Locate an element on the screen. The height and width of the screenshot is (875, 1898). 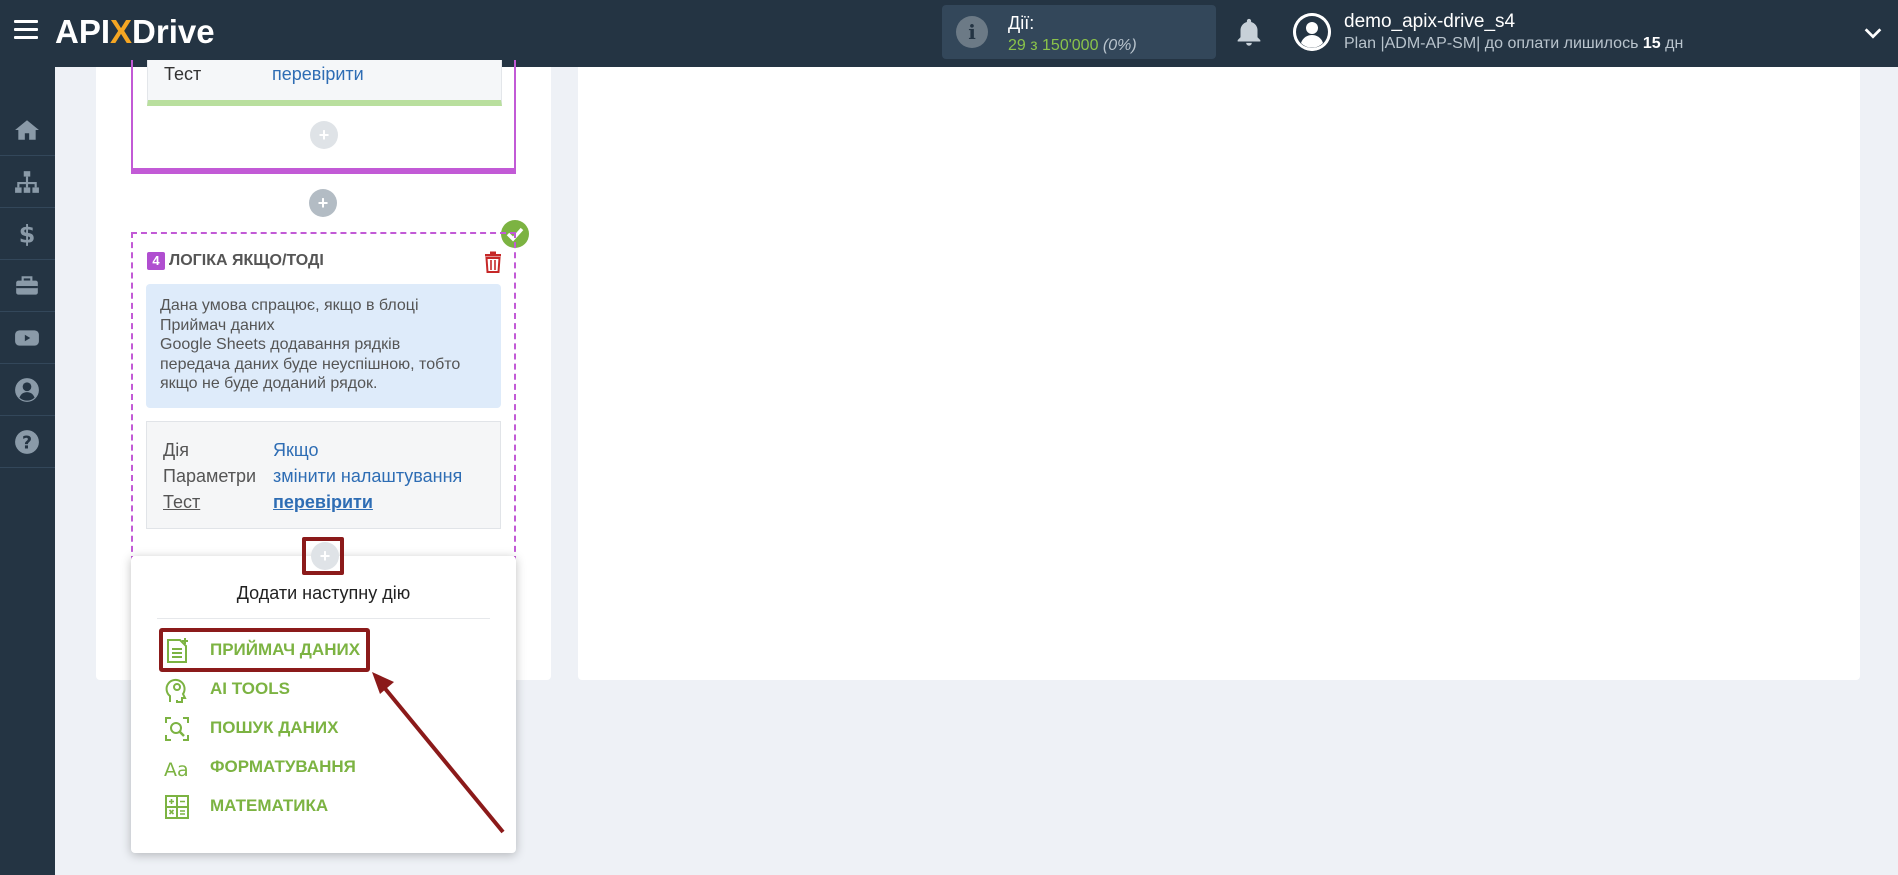
sidebar-item-tools is located at coordinates (27, 286).